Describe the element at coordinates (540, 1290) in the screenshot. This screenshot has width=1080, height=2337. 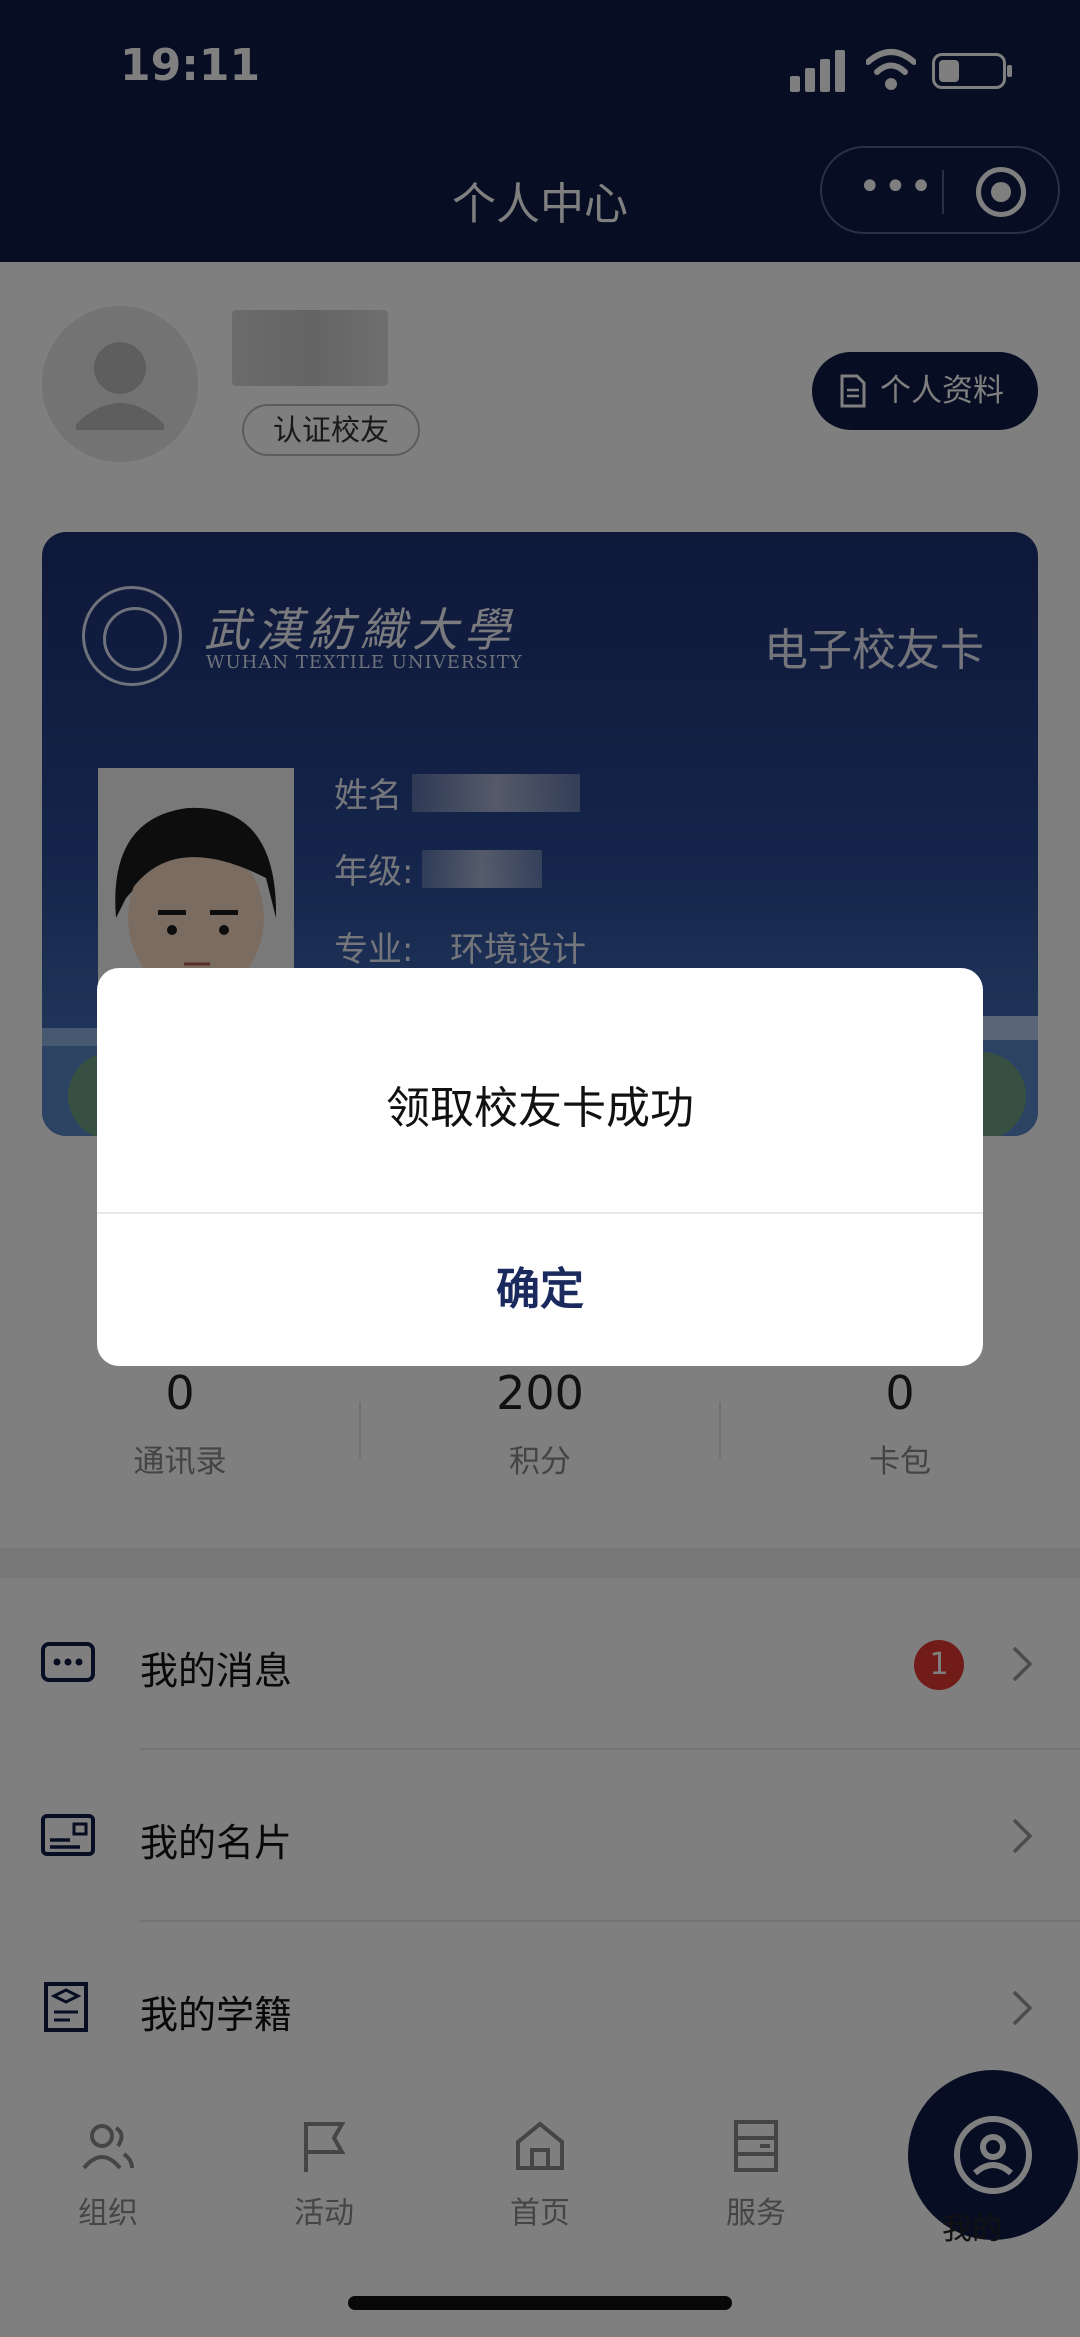
I see `confirm-button: 确定` at that location.